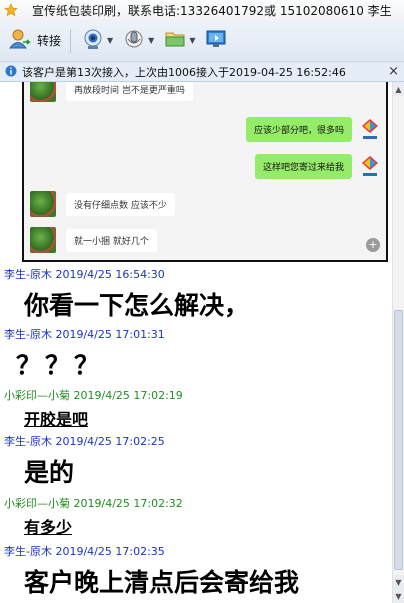 Image resolution: width=404 pixels, height=603 pixels. I want to click on message-bubble: 就一小捆 就好几个, so click(111, 240).